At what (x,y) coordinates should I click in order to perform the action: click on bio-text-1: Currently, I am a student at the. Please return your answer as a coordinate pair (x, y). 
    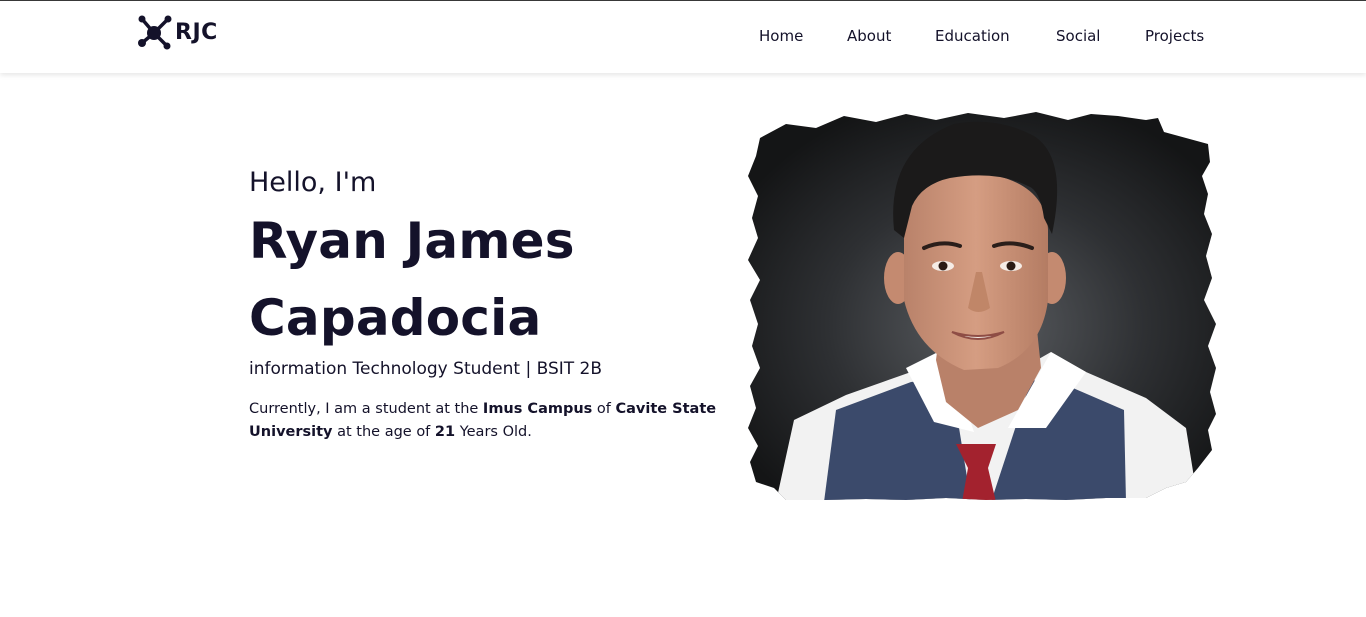
    Looking at the image, I should click on (366, 409).